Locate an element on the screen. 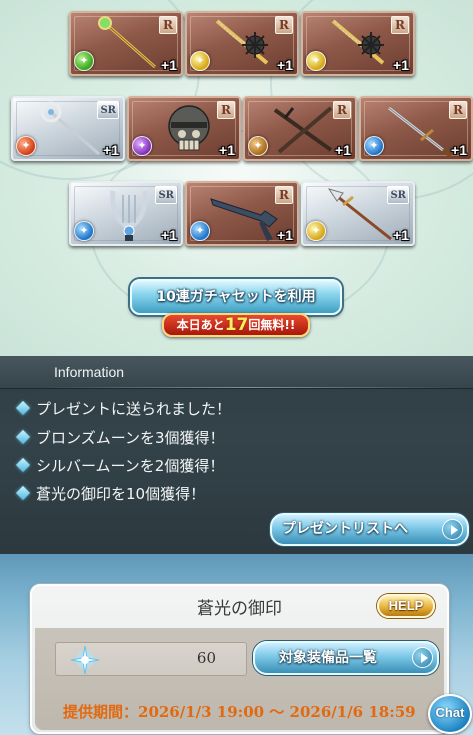  info-list-item: プレゼントに送られました！ is located at coordinates (123, 409).